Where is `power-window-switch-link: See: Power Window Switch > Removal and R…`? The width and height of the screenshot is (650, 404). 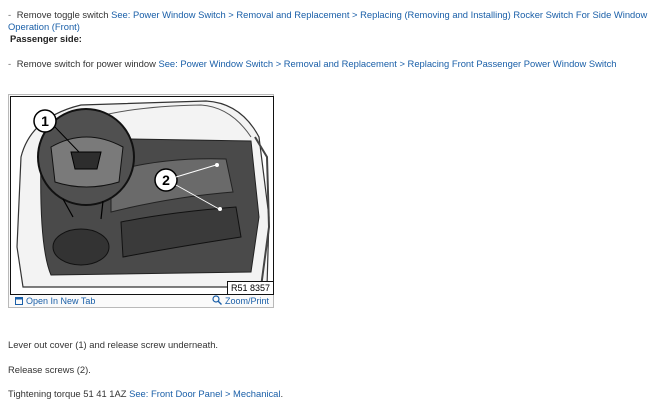
power-window-switch-link: See: Power Window Switch > Removal and R… is located at coordinates (387, 63).